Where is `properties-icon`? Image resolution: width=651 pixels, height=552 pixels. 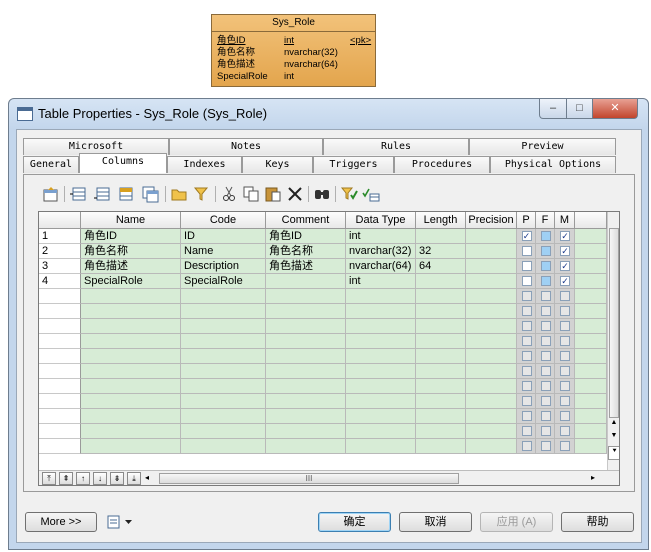 properties-icon is located at coordinates (51, 194).